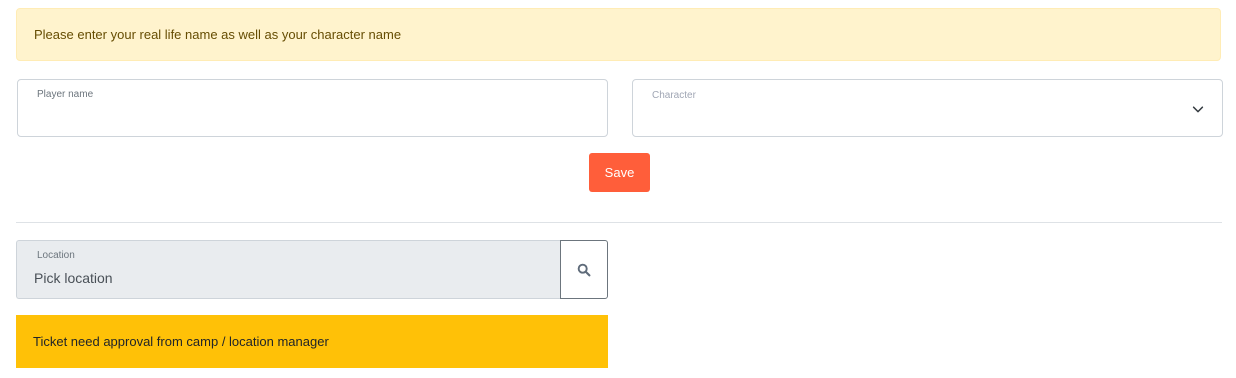 This screenshot has width=1236, height=378. I want to click on location-picker: Location Pick location, so click(312, 269).